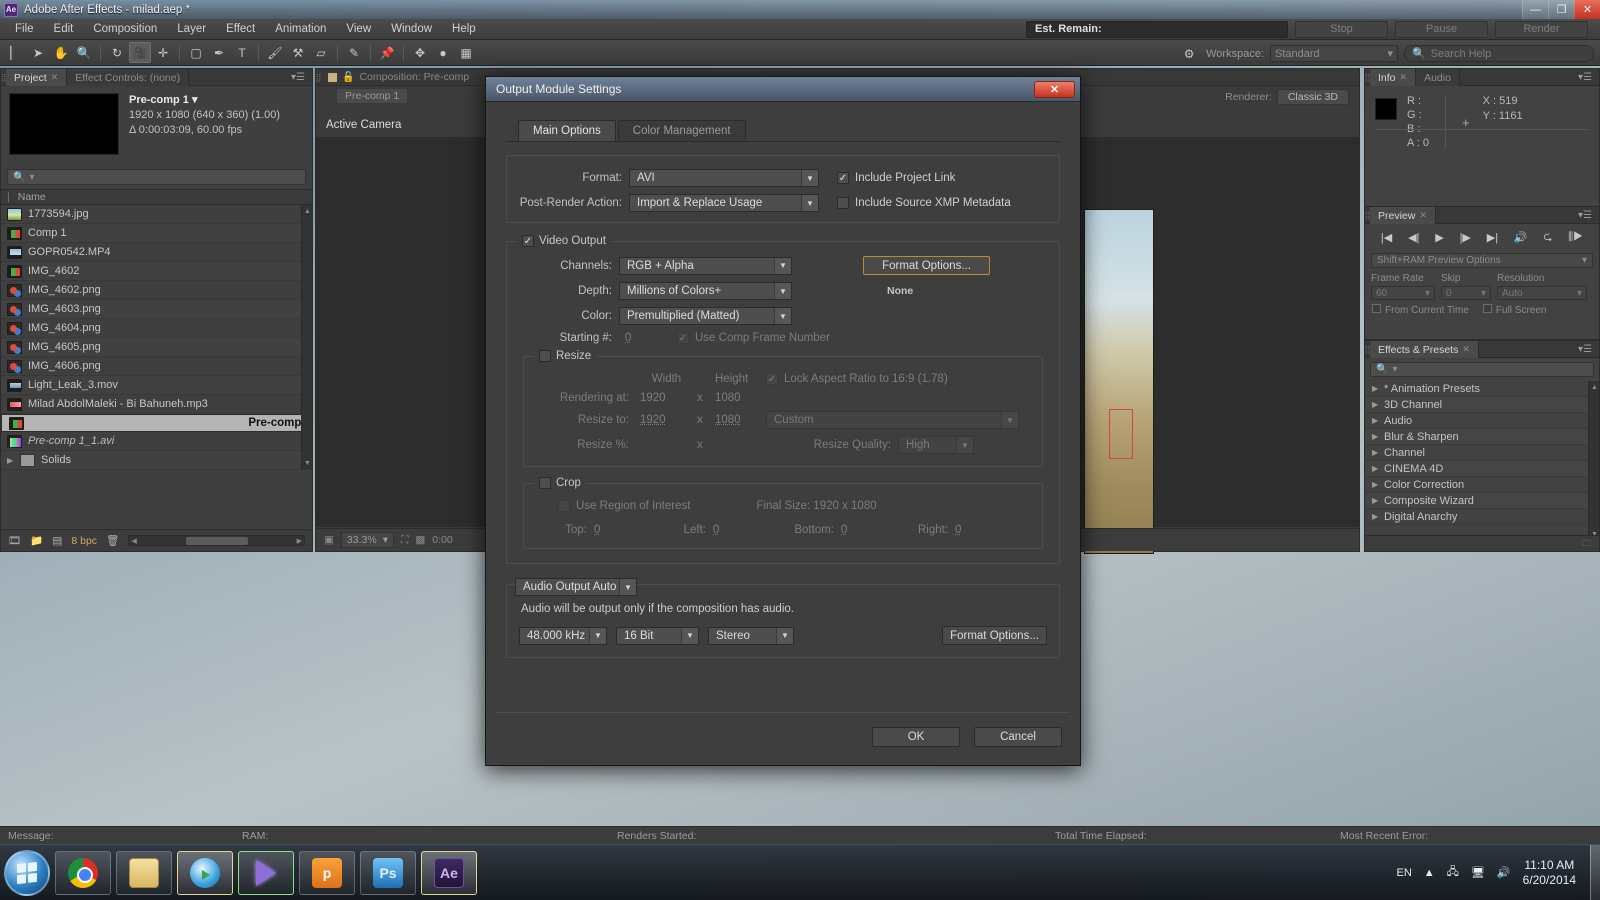 The image size is (1600, 900). I want to click on audio-icon: 🔊, so click(1521, 237).